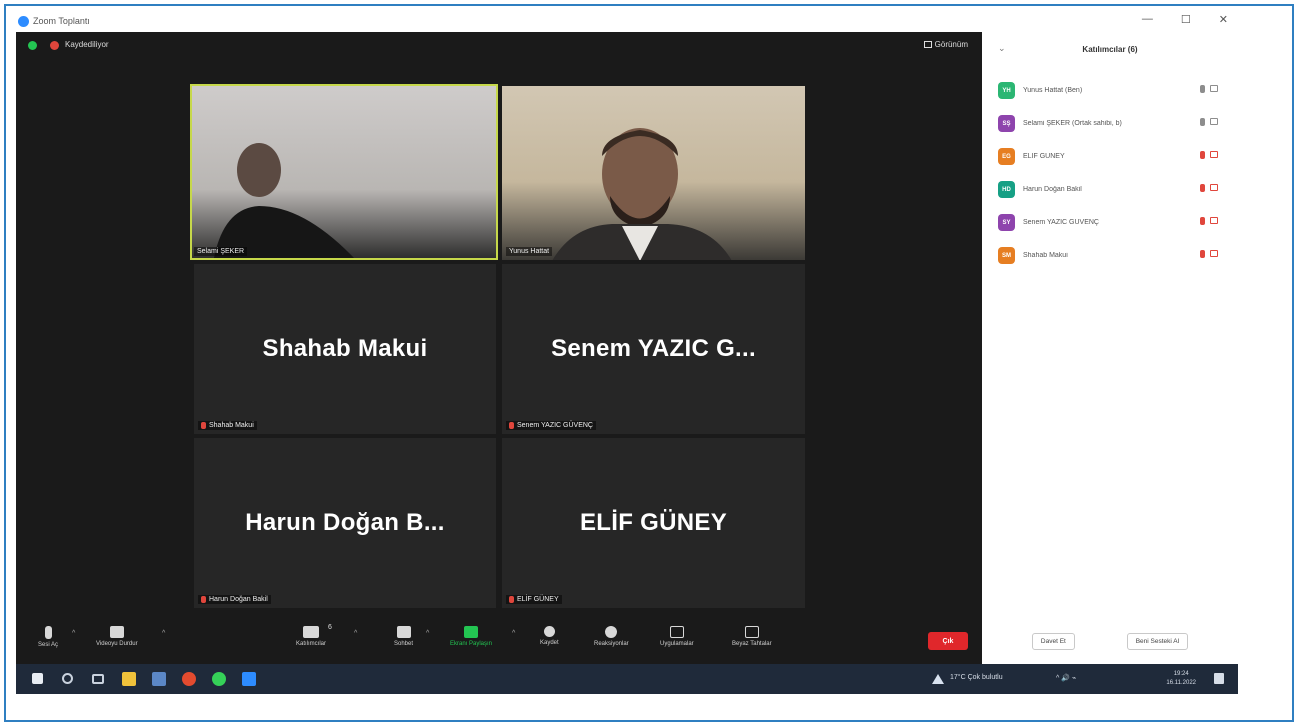 The image size is (1299, 728). I want to click on panel-title: Katılımcılar (6), so click(1110, 49).